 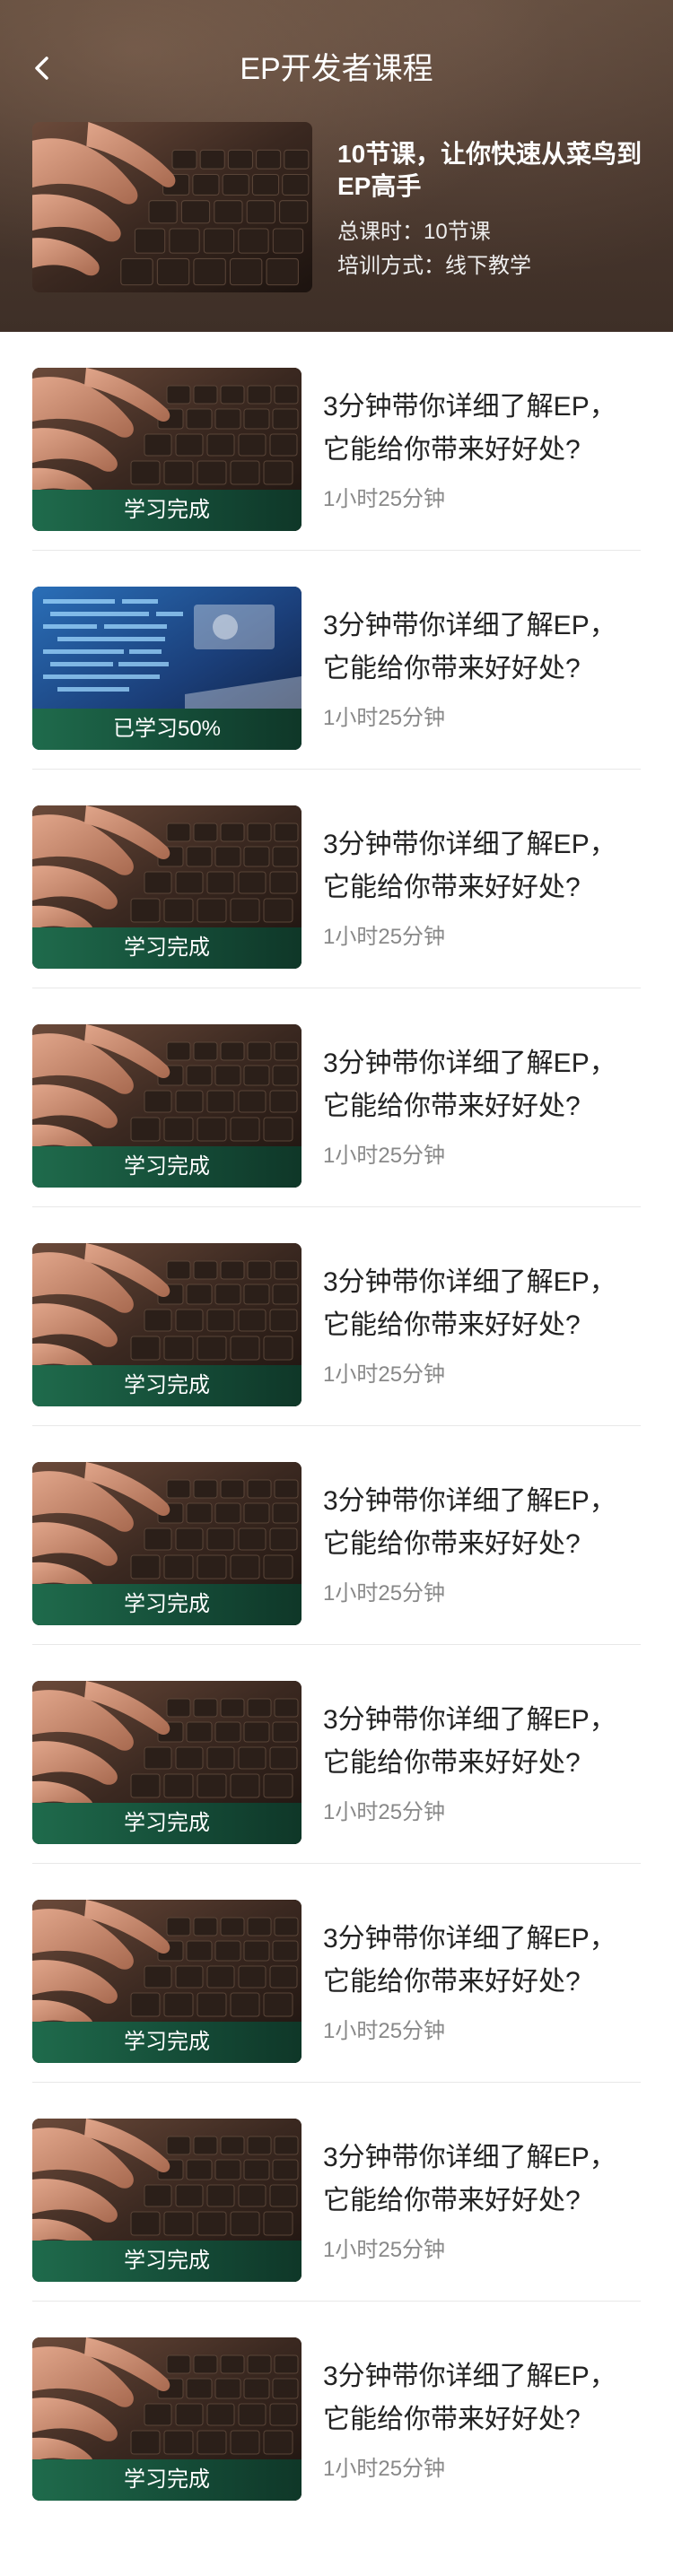 I want to click on course-summary: 10节课，让你快速从菜鸟到EP高手 总课时：10节课 培训方式：线下教学, so click(x=343, y=207).